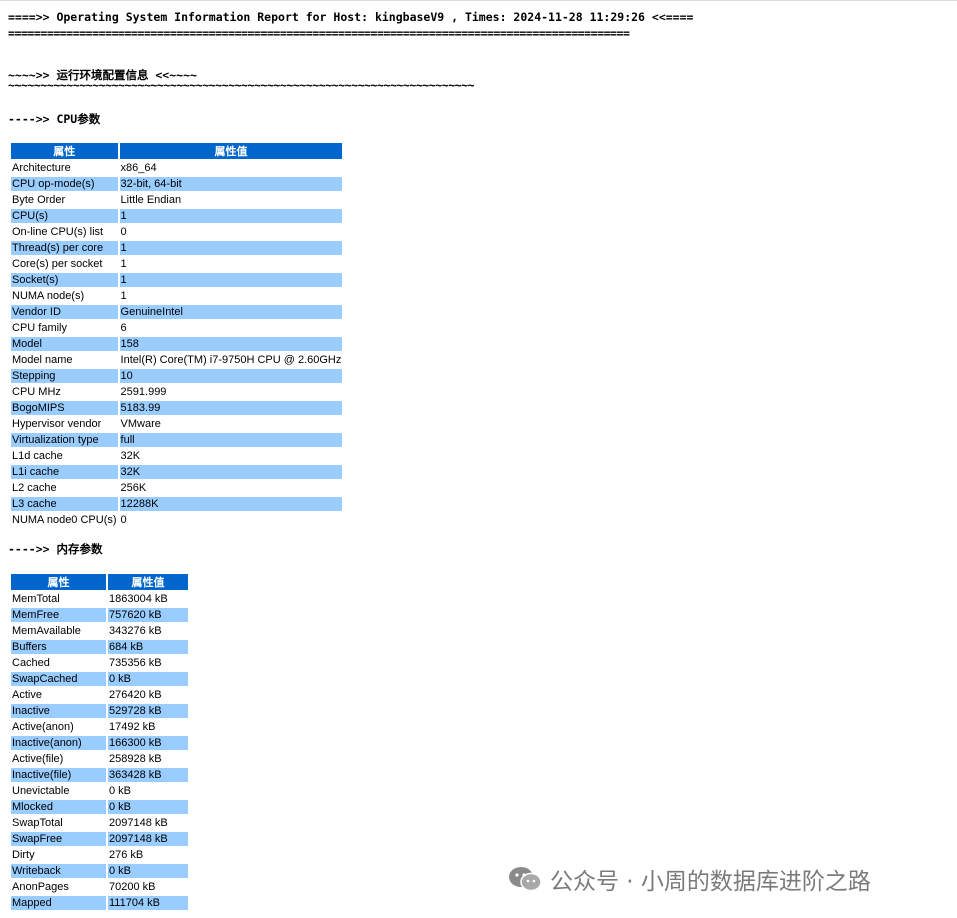 Image resolution: width=957 pixels, height=918 pixels. I want to click on property-cell: AnonPages, so click(40, 887).